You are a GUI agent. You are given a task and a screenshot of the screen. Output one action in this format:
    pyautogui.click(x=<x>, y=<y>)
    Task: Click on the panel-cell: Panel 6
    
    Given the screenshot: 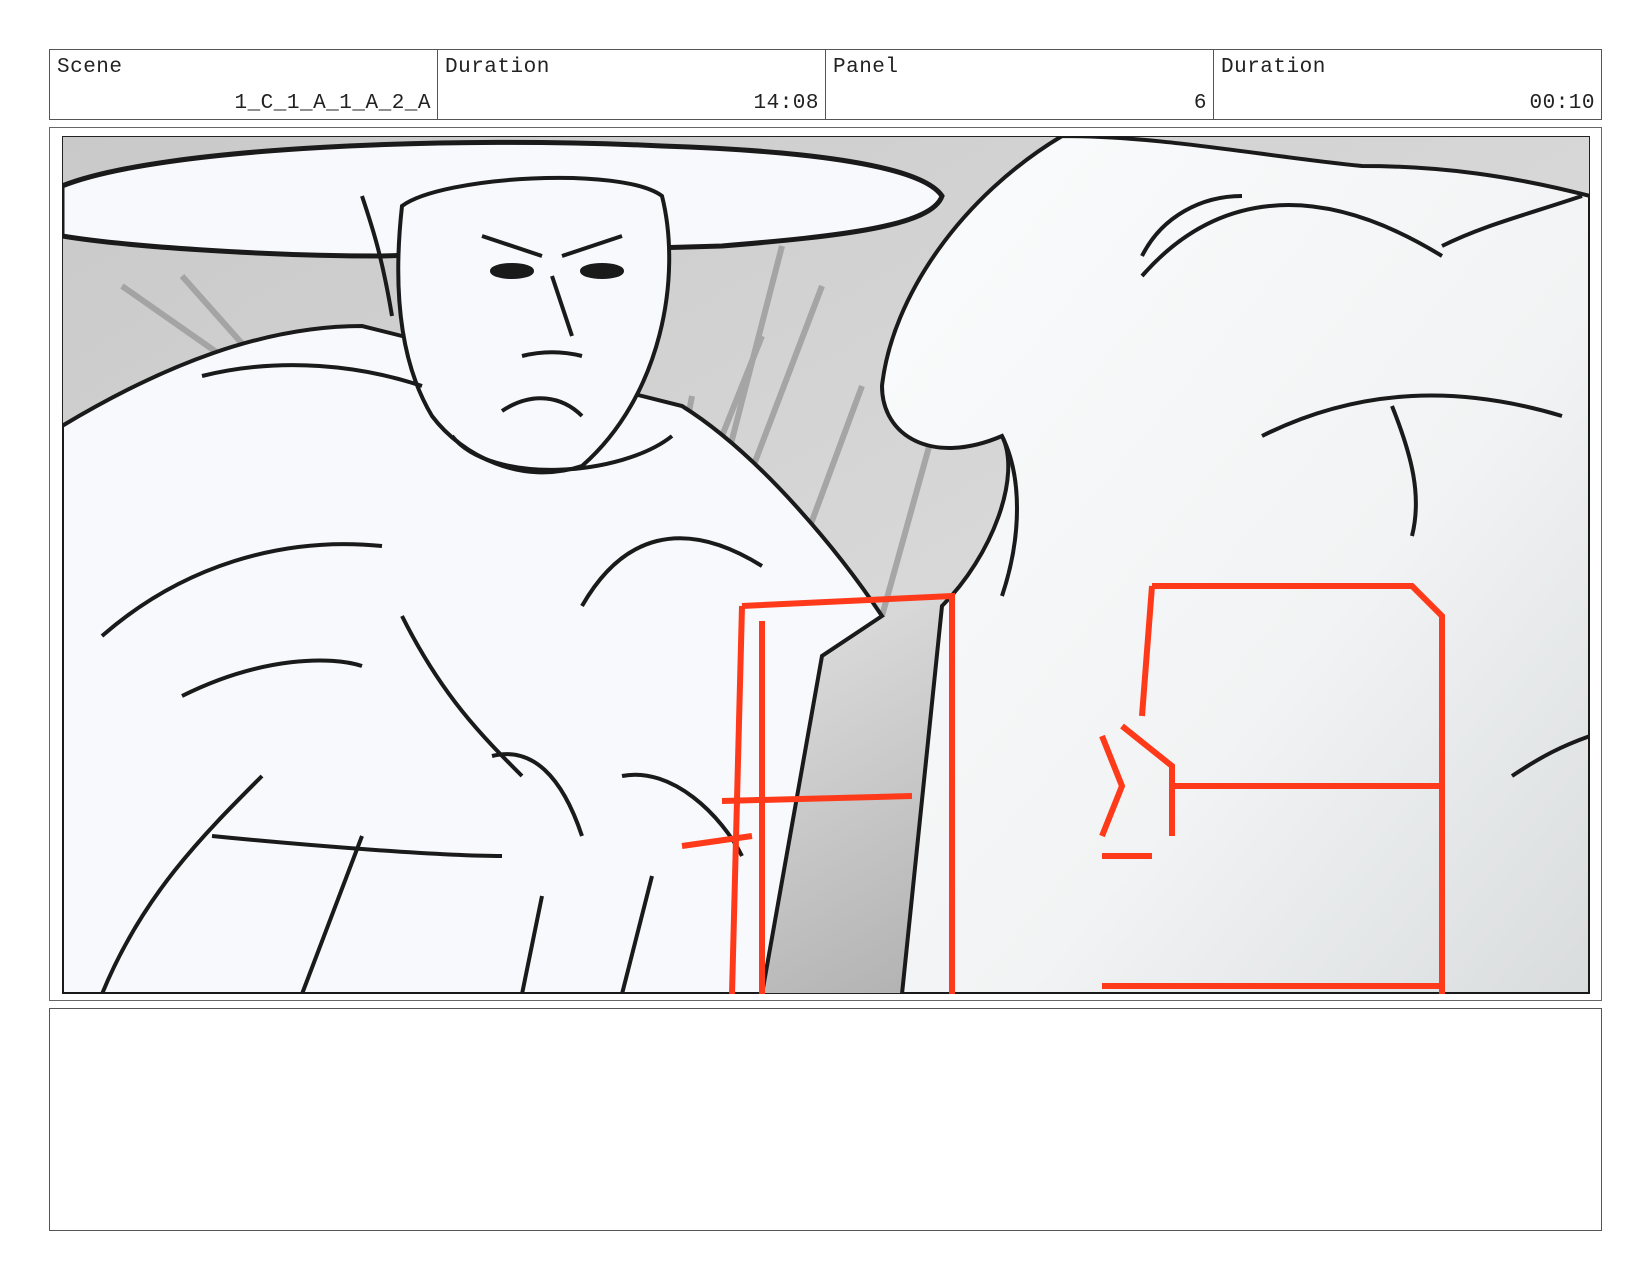 What is the action you would take?
    pyautogui.click(x=1020, y=84)
    